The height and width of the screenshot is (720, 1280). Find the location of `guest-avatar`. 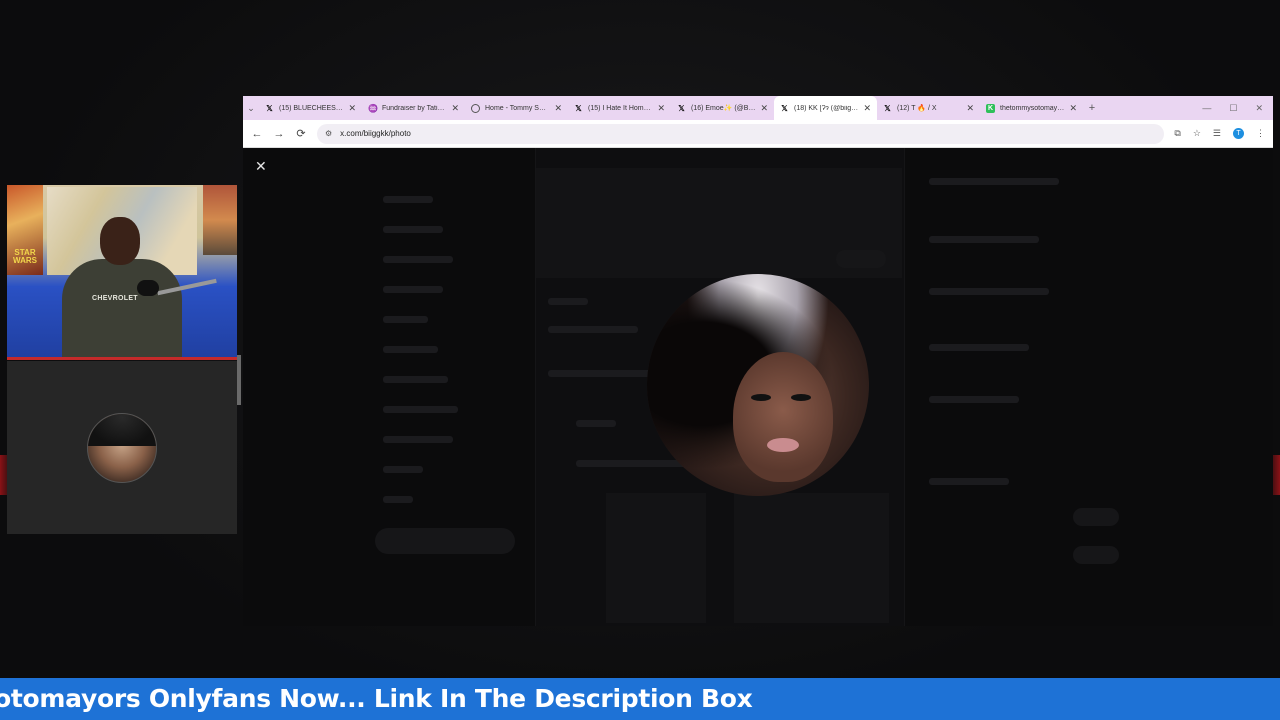

guest-avatar is located at coordinates (122, 448).